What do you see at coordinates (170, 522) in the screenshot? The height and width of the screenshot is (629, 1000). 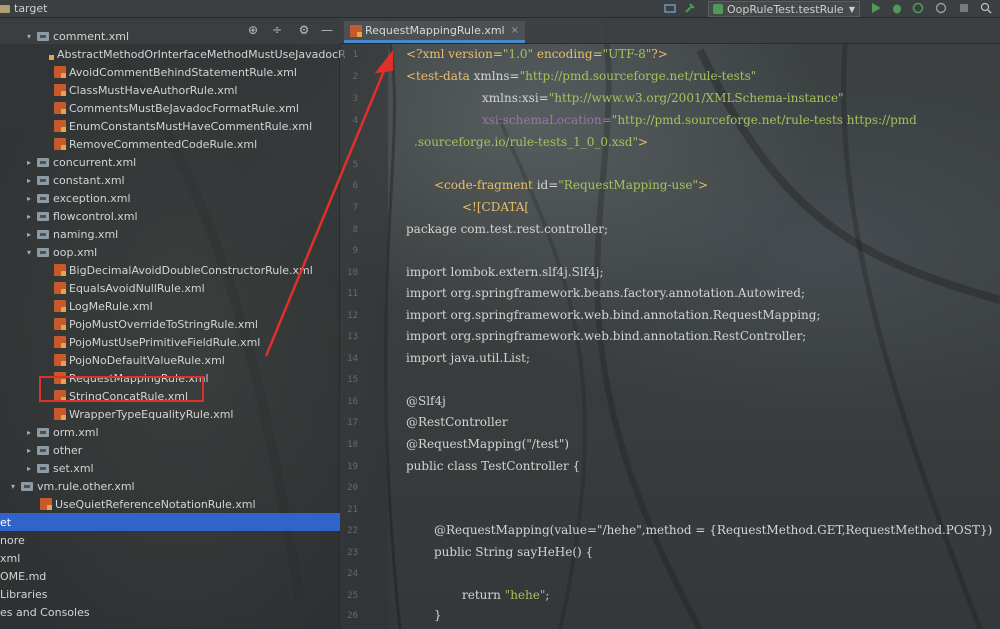 I see `tree-file-item: et` at bounding box center [170, 522].